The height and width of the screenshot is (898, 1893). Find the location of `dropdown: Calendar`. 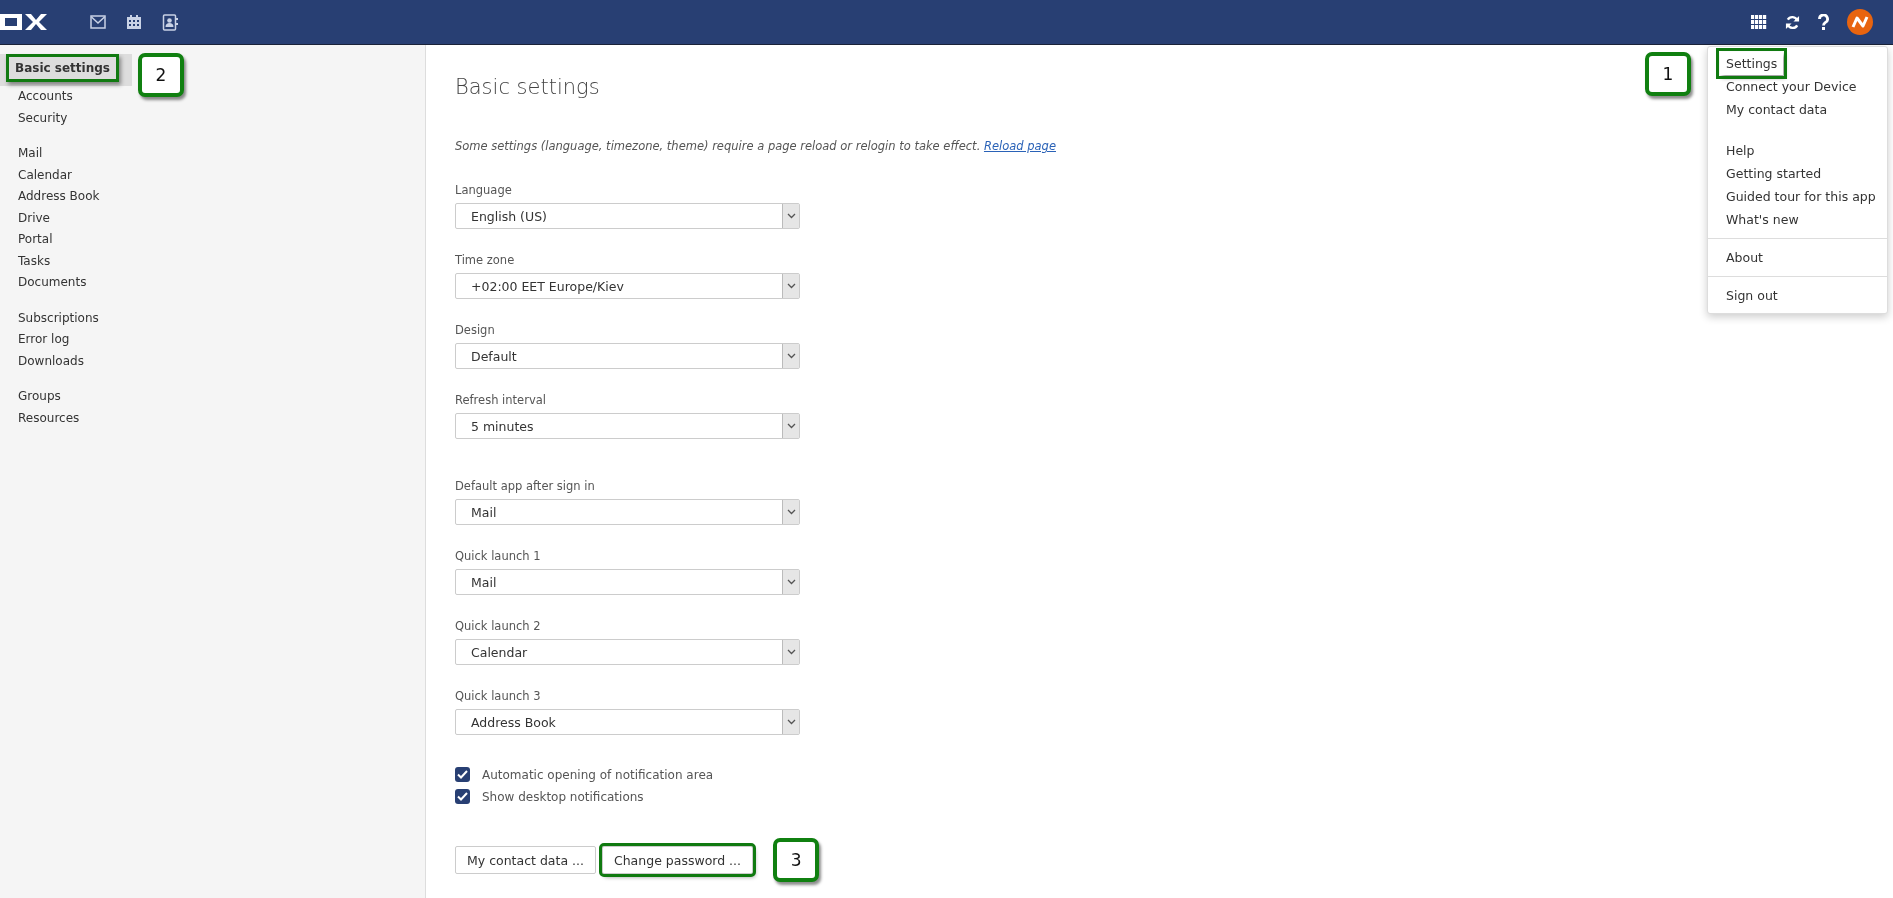

dropdown: Calendar is located at coordinates (627, 652).